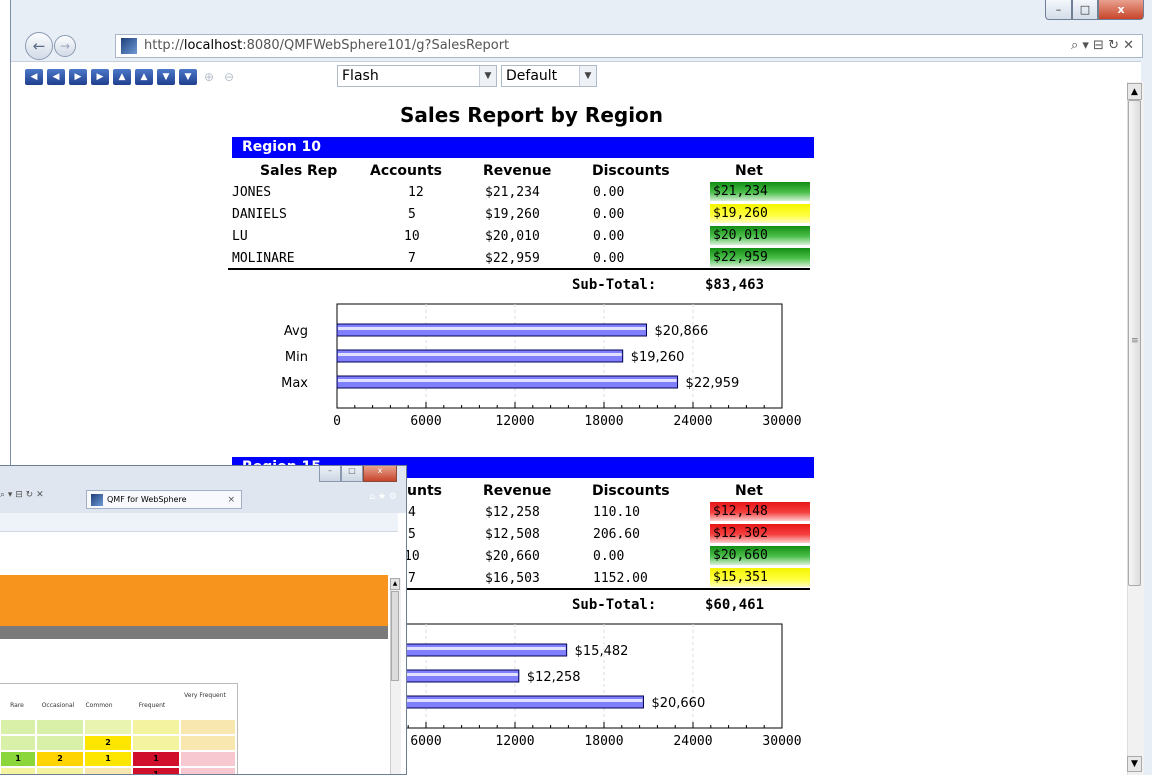  What do you see at coordinates (17, 705) in the screenshot?
I see `matrix-header: Rare` at bounding box center [17, 705].